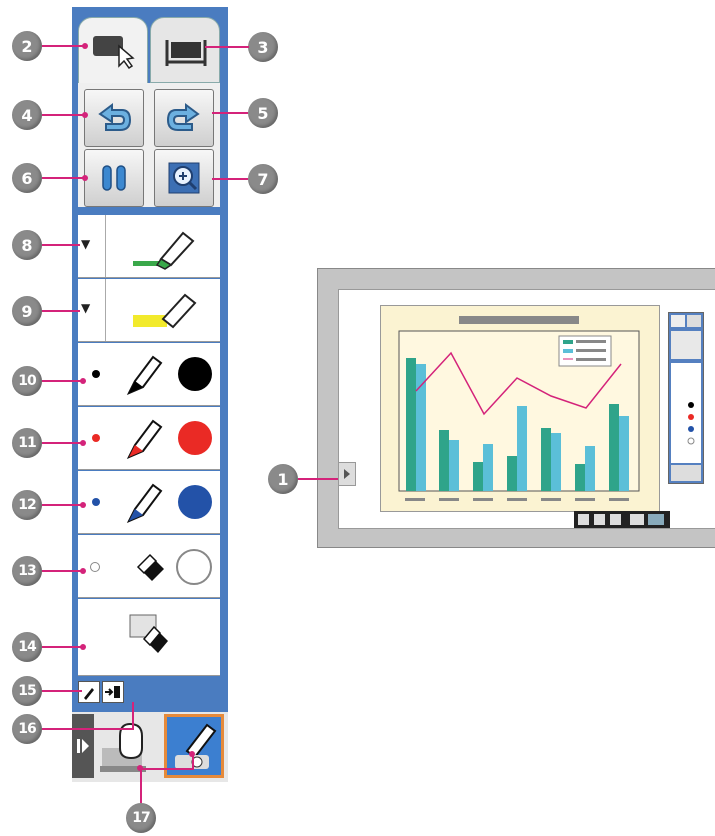 The height and width of the screenshot is (836, 715). What do you see at coordinates (621, 519) in the screenshot?
I see `mini-control-icons` at bounding box center [621, 519].